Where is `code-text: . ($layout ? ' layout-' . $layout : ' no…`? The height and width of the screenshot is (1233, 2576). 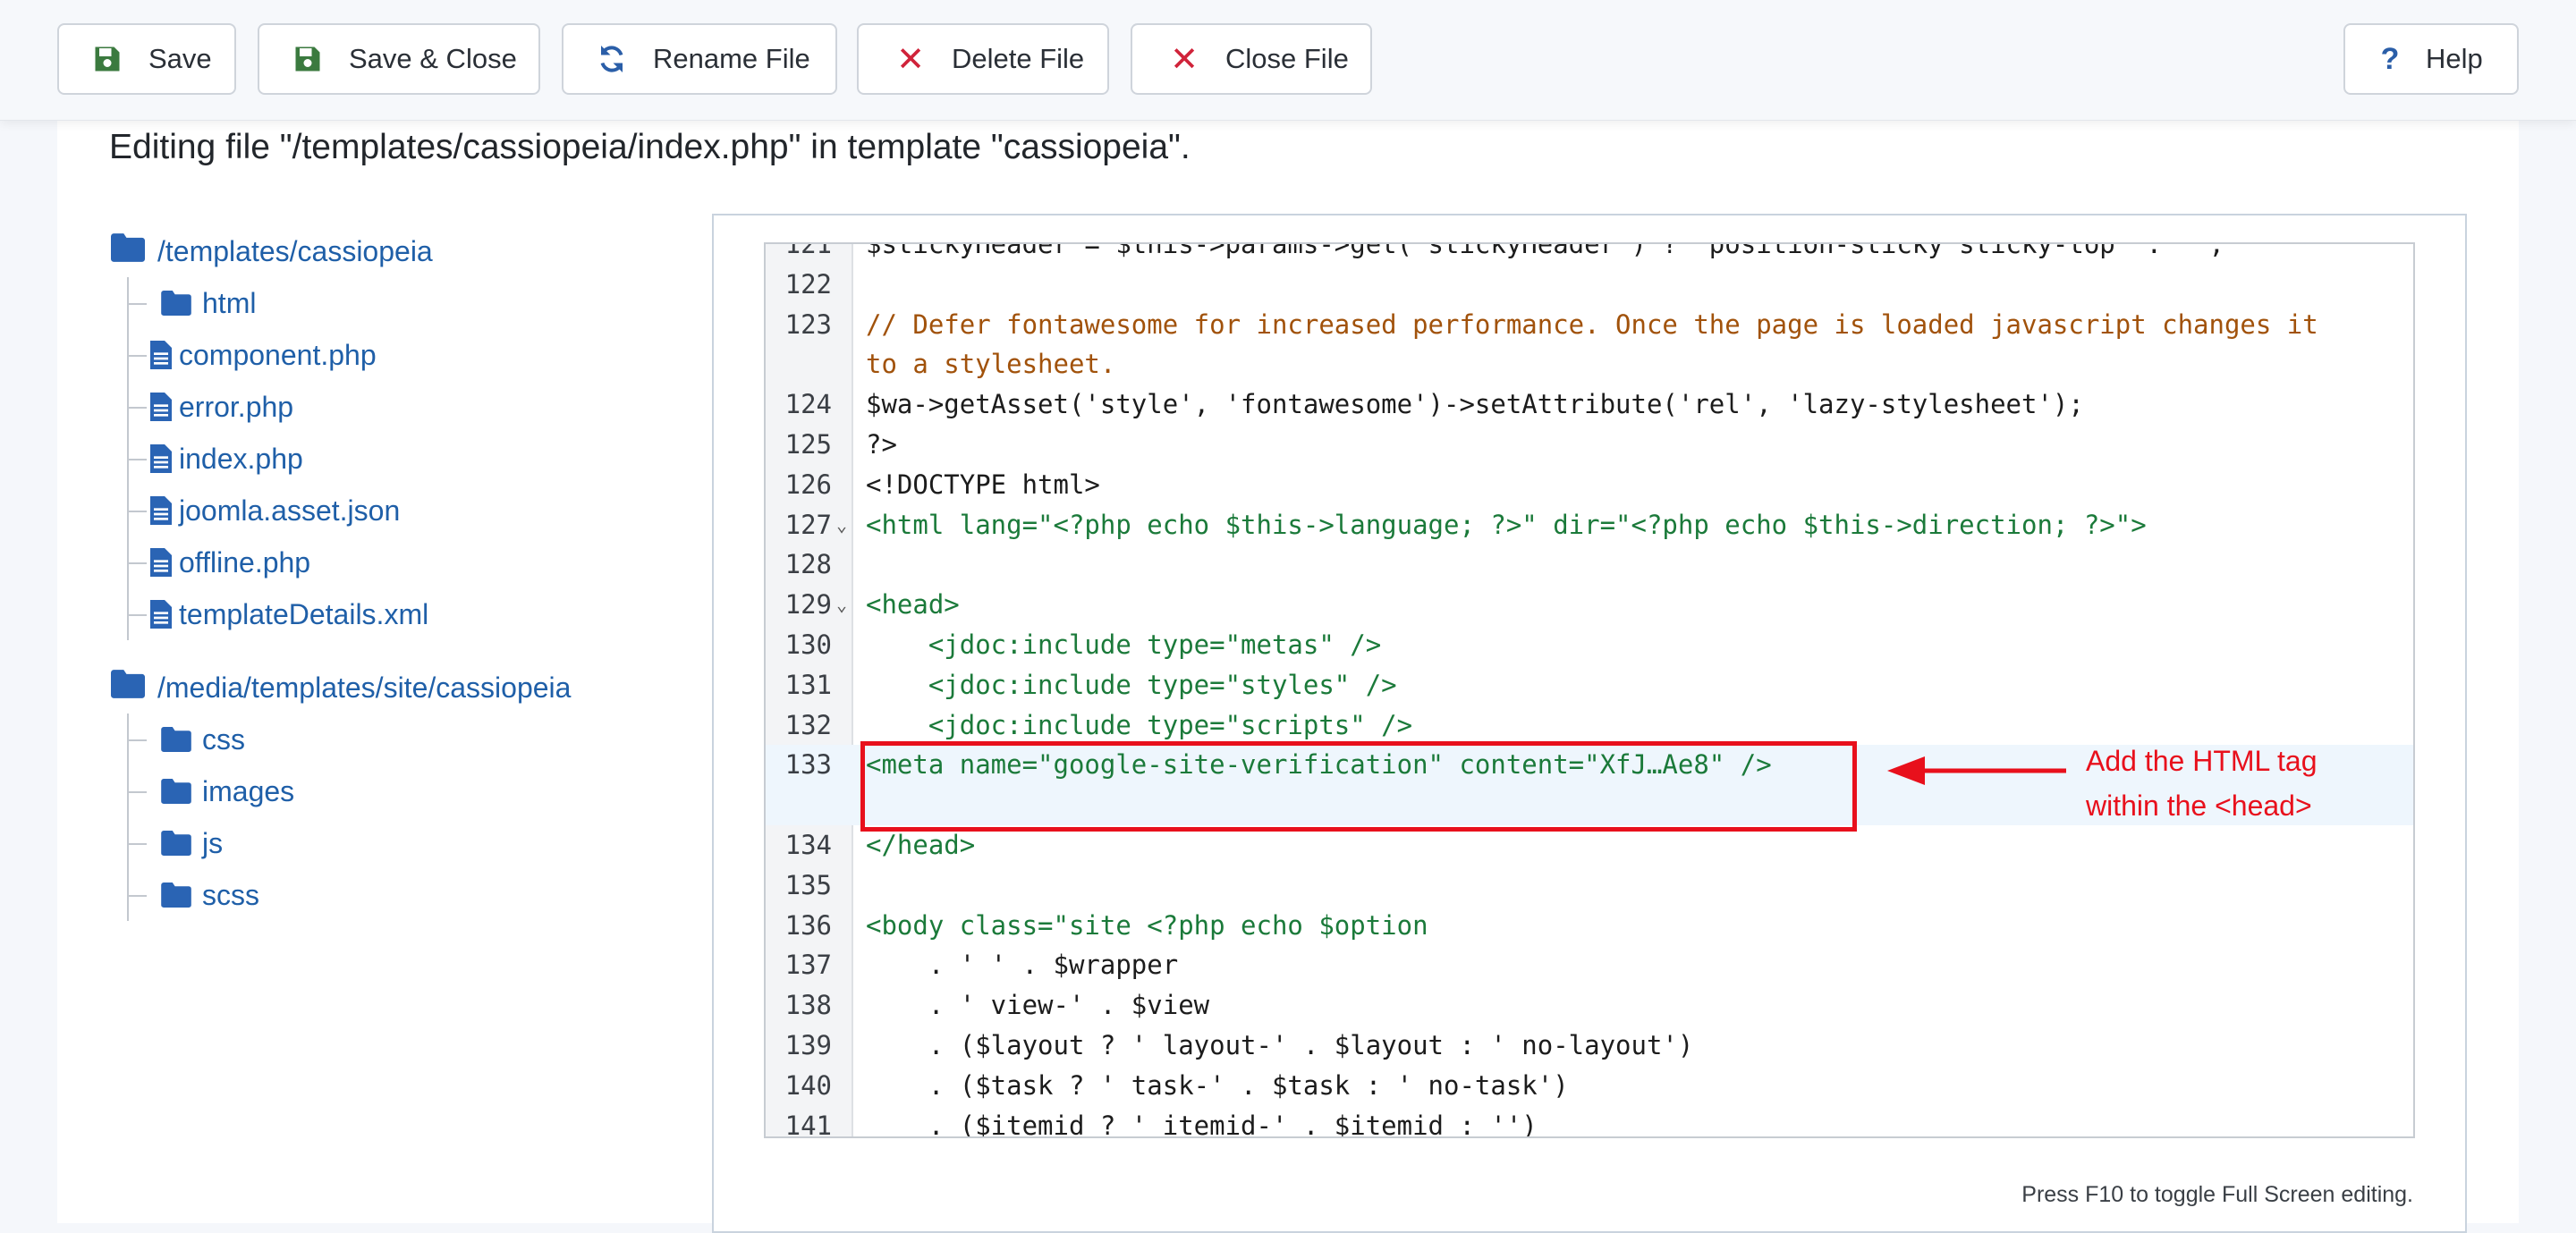 code-text: . ($layout ? ' layout-' . $layout : ' no… is located at coordinates (1280, 1044).